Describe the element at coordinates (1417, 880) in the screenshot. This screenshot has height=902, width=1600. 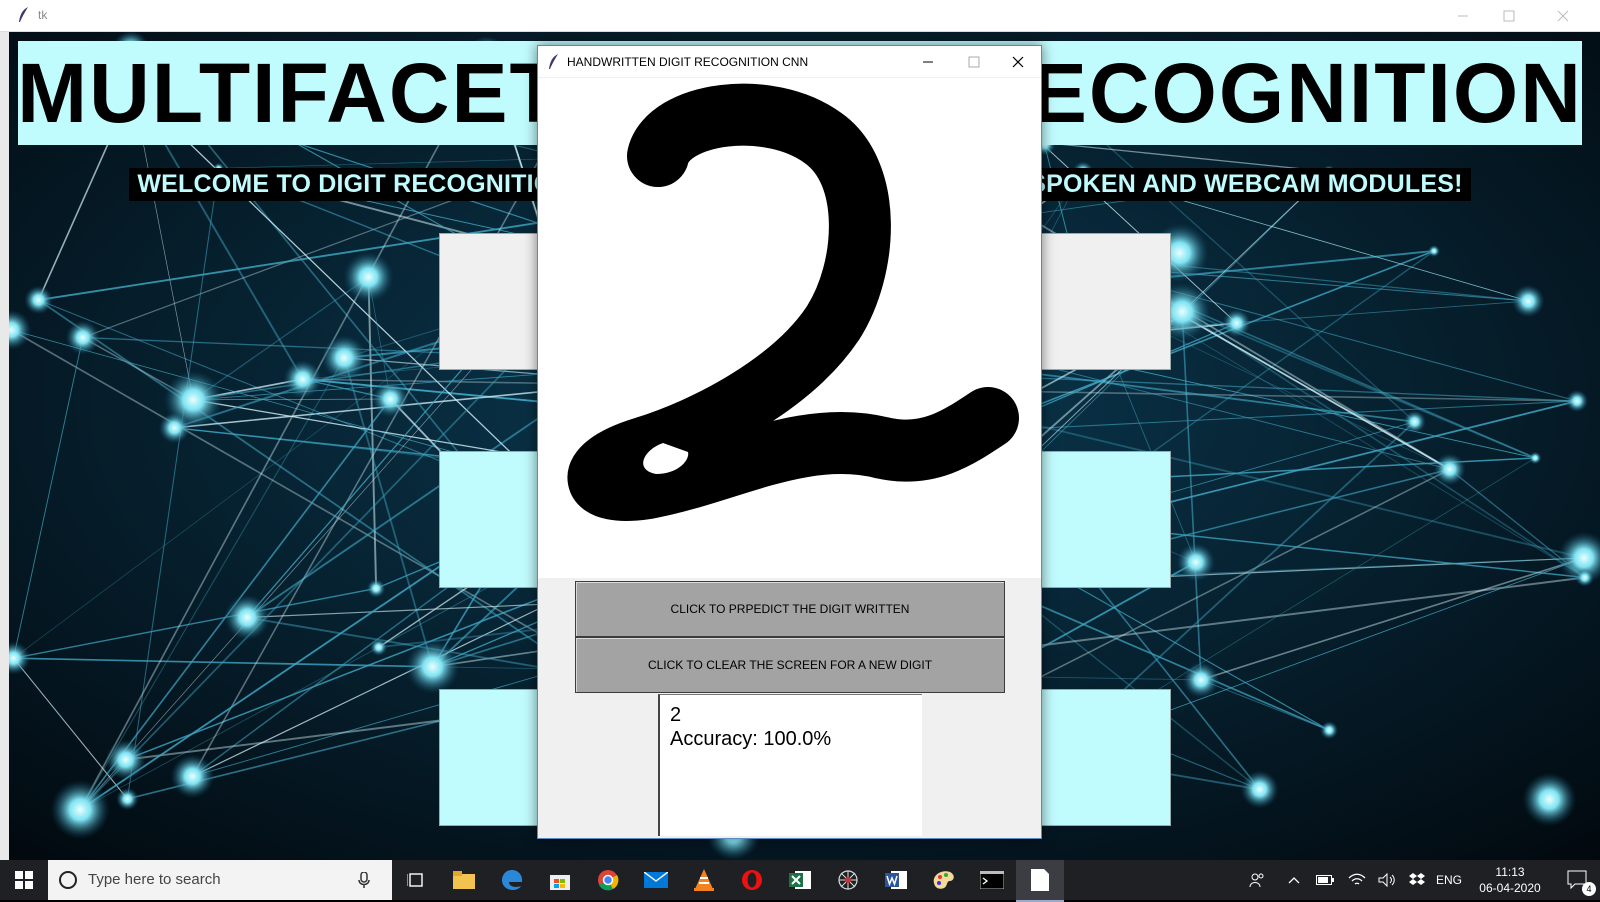
I see `dropbox-icon` at that location.